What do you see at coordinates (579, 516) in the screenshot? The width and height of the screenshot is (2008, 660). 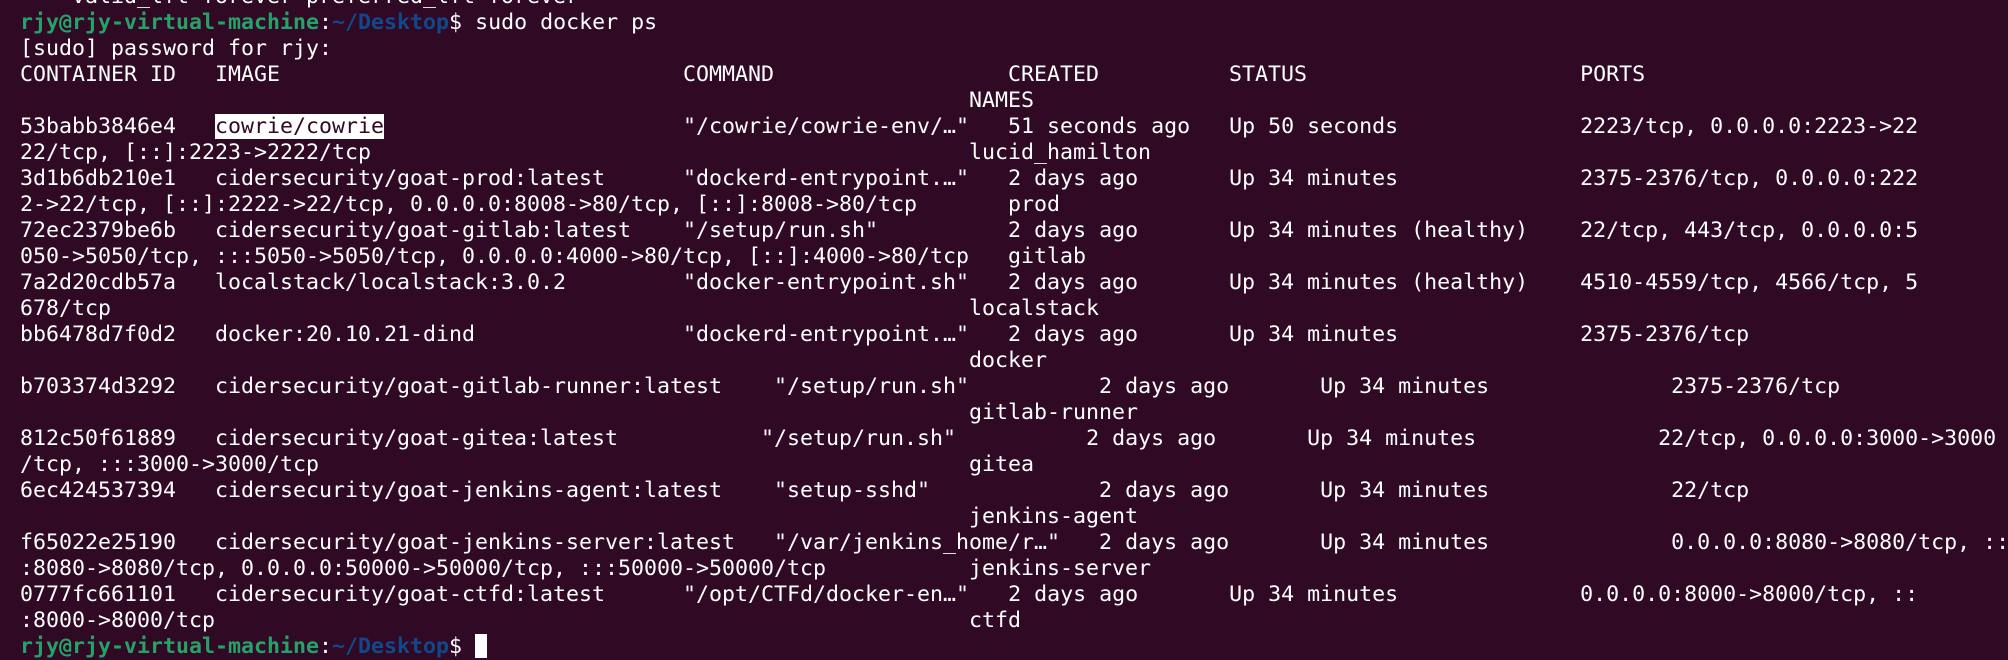 I see `table-row-wrap: jenkins-agent` at bounding box center [579, 516].